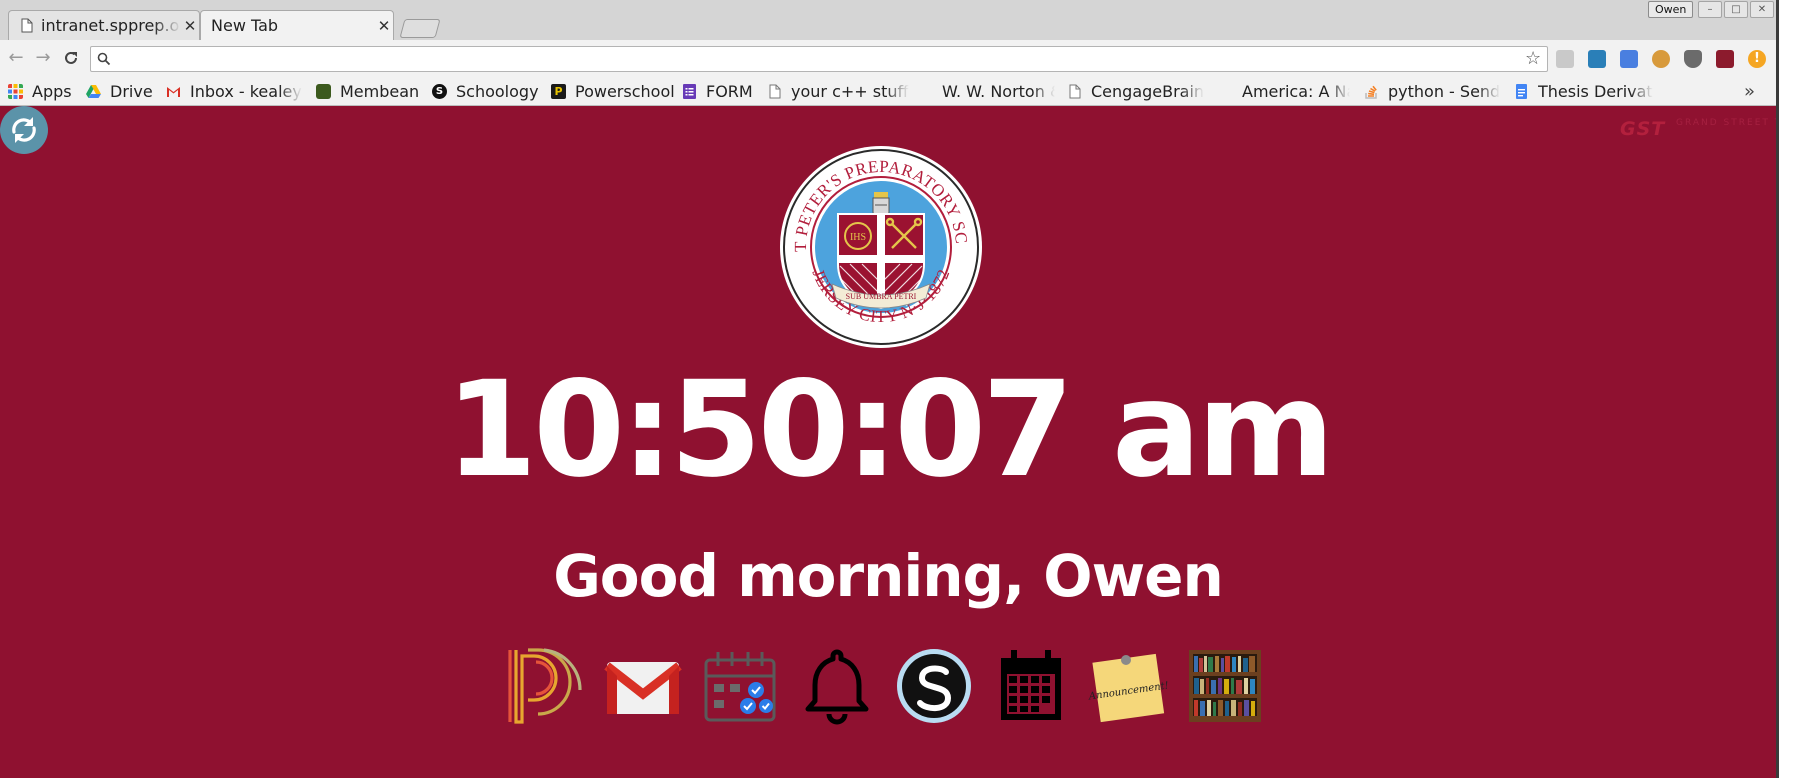 The width and height of the screenshot is (1802, 778). Describe the element at coordinates (71, 58) in the screenshot. I see `reload-icon` at that location.